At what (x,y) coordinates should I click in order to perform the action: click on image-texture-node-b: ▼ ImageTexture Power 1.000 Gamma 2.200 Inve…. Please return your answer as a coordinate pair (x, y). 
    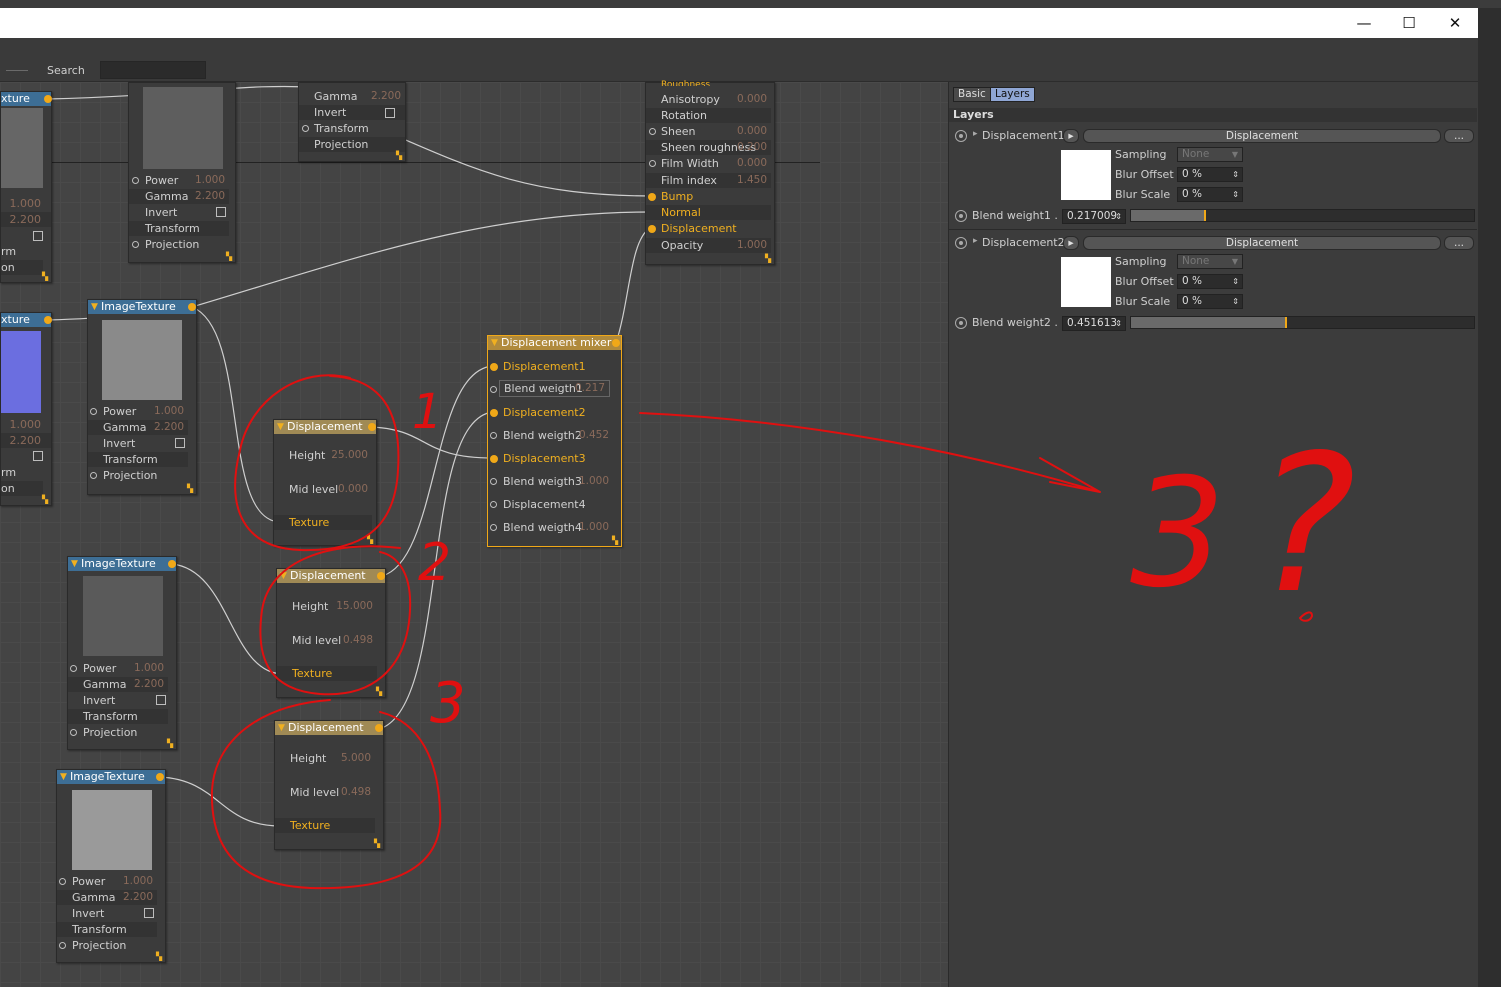
    Looking at the image, I should click on (142, 397).